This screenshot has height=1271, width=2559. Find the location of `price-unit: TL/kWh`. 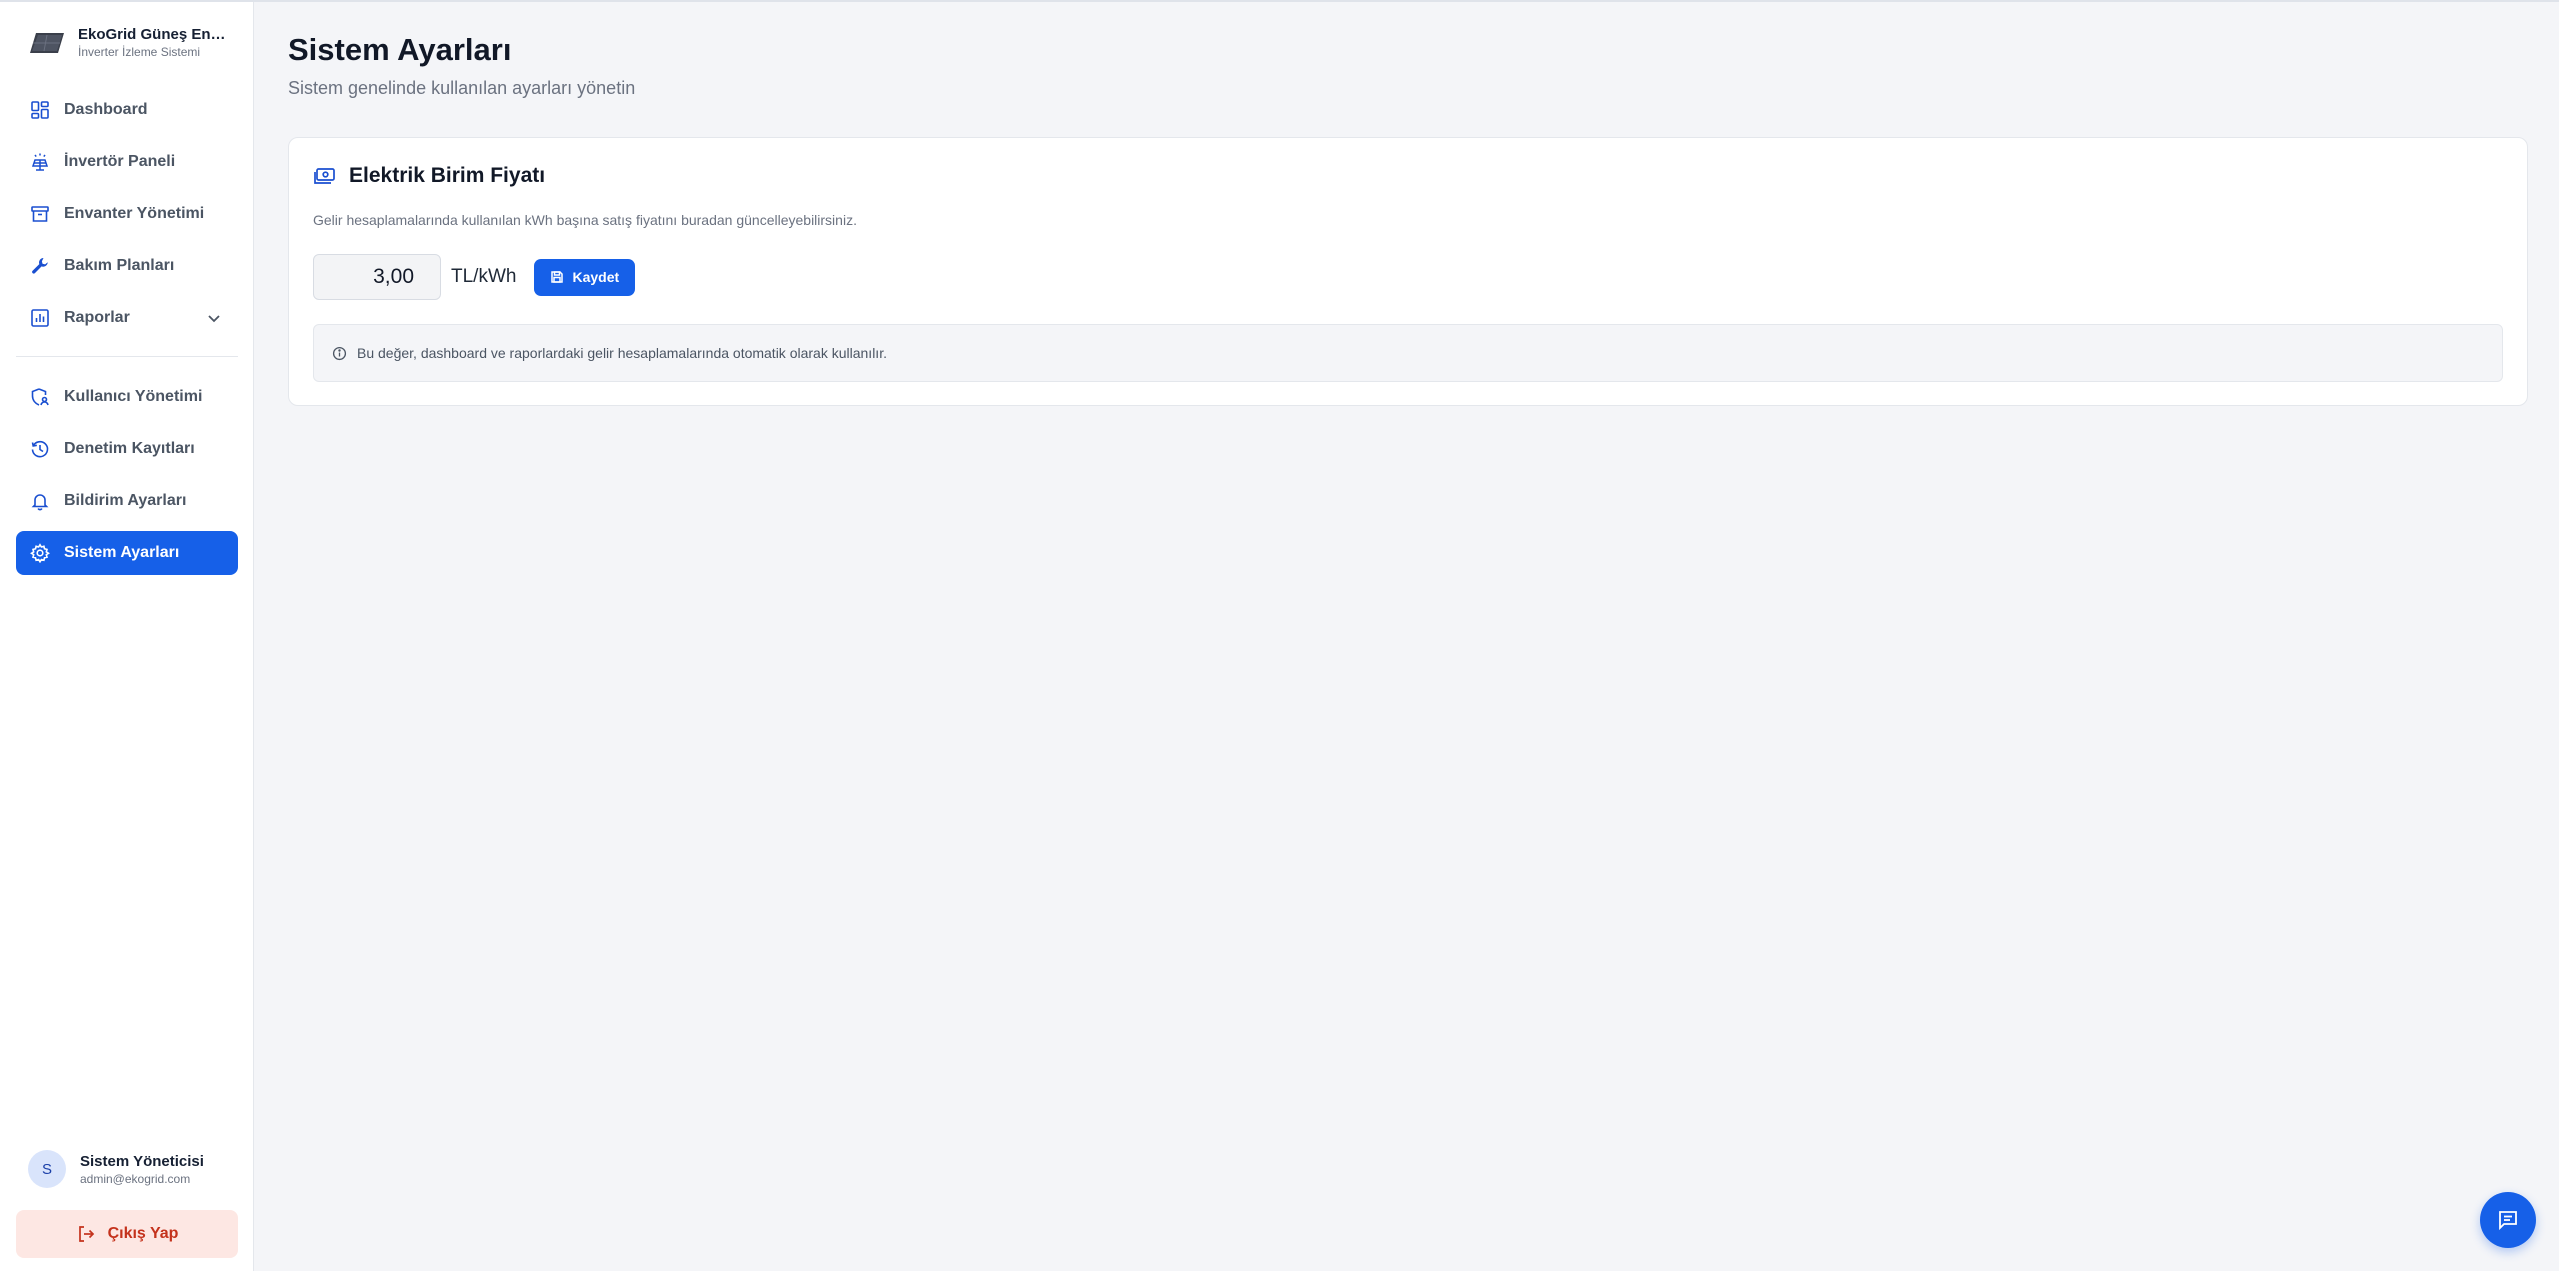

price-unit: TL/kWh is located at coordinates (484, 276).